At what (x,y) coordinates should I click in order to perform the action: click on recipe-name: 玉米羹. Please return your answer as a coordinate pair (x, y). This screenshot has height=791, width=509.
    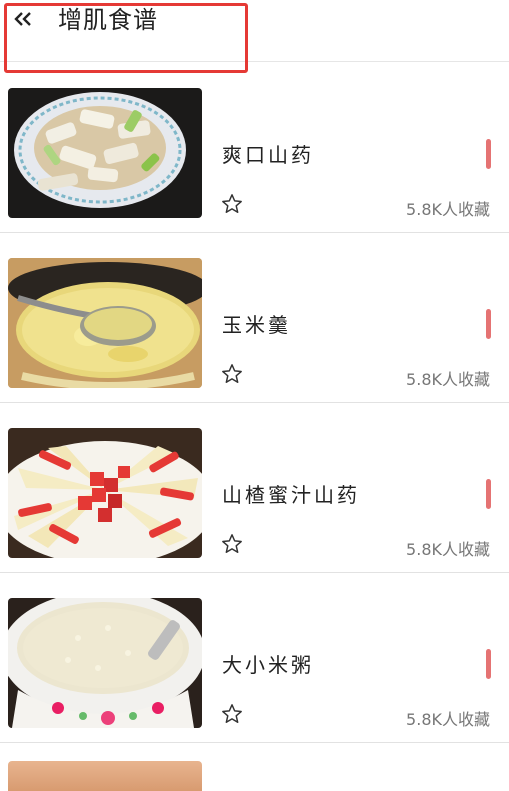
    Looking at the image, I should click on (256, 325).